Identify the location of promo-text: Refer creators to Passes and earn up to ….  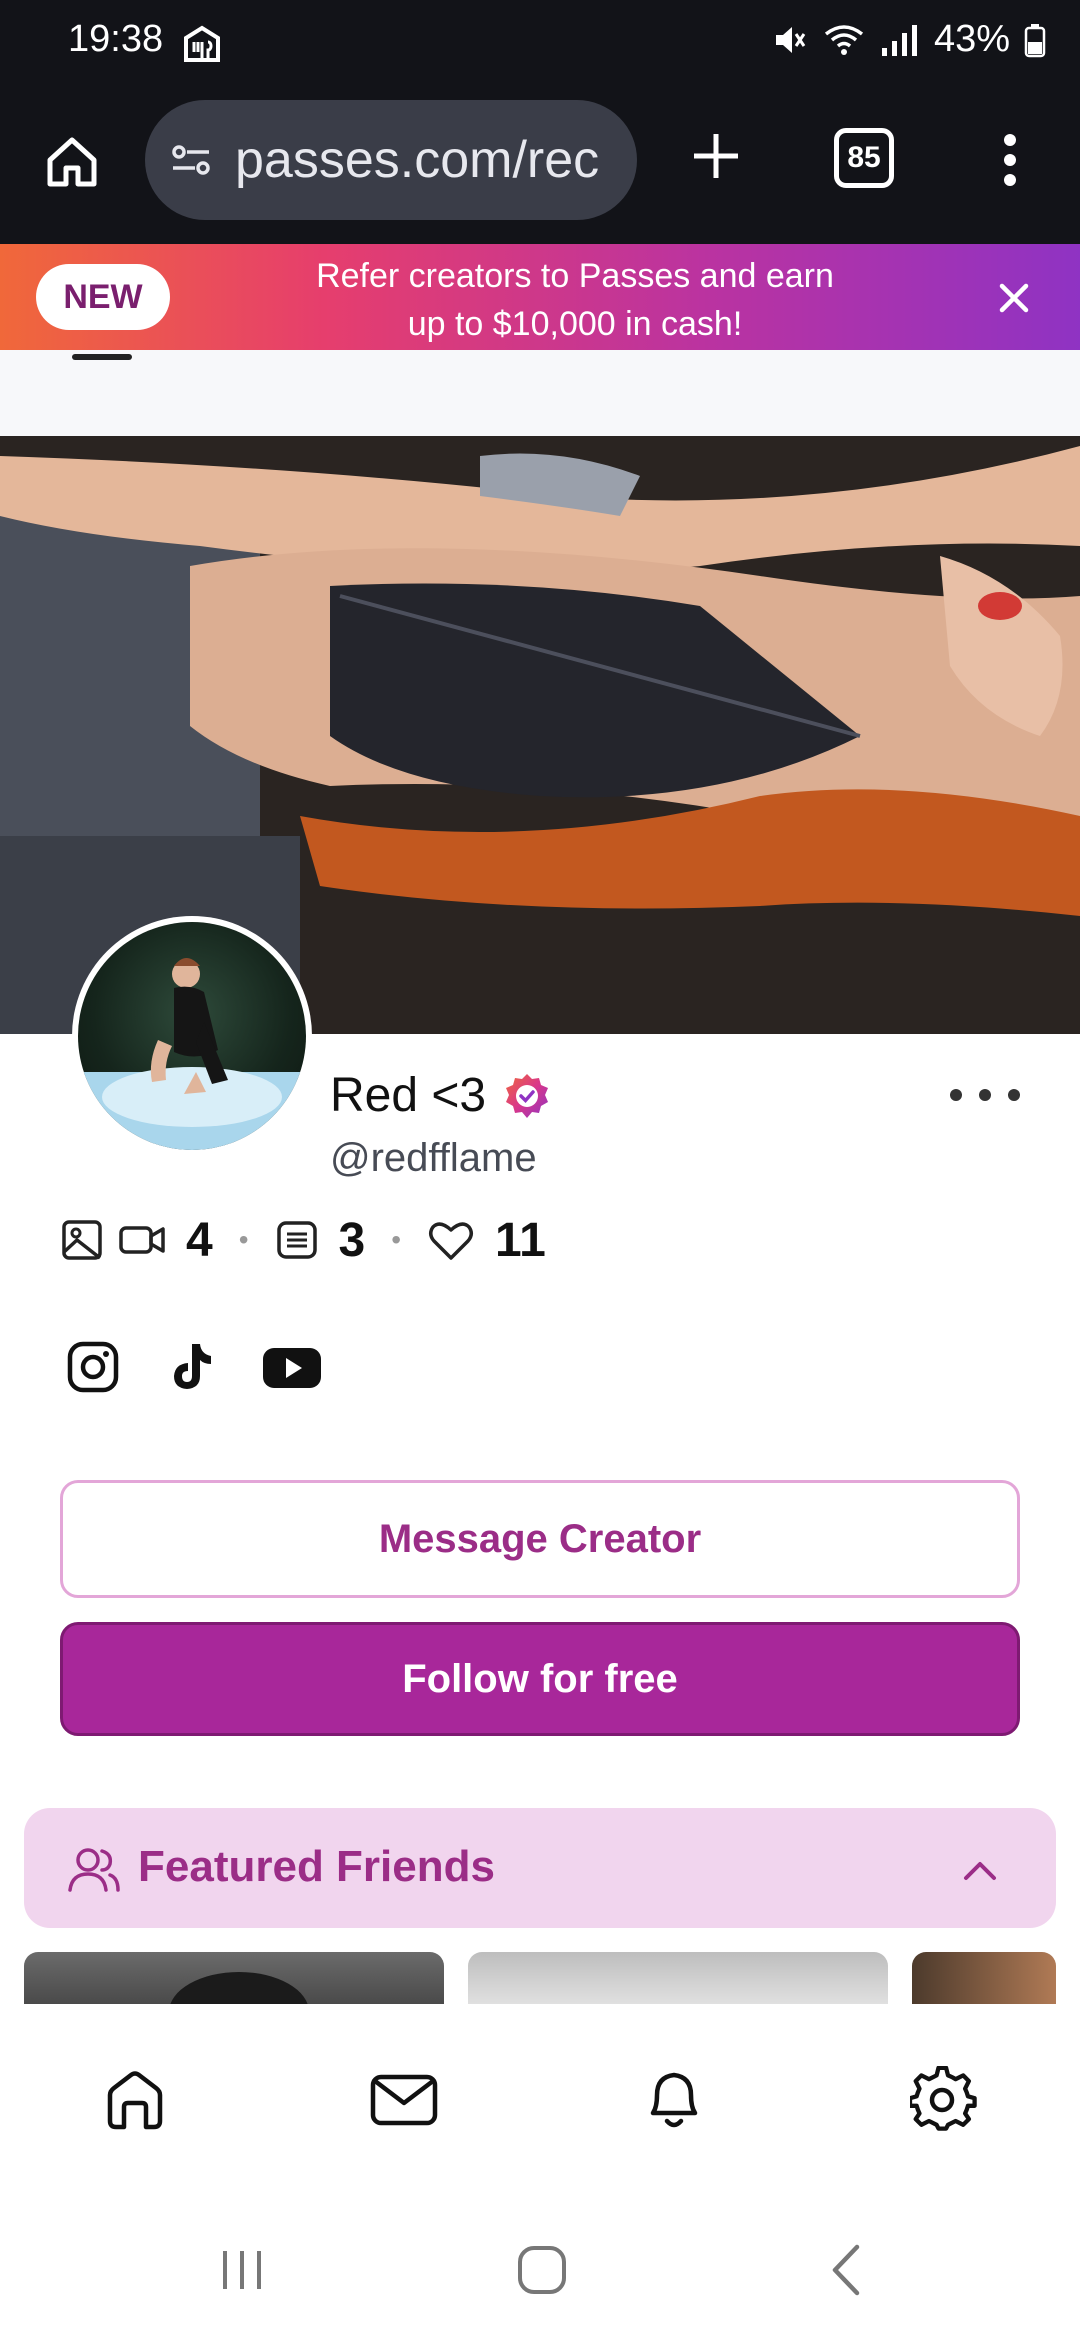
(575, 300).